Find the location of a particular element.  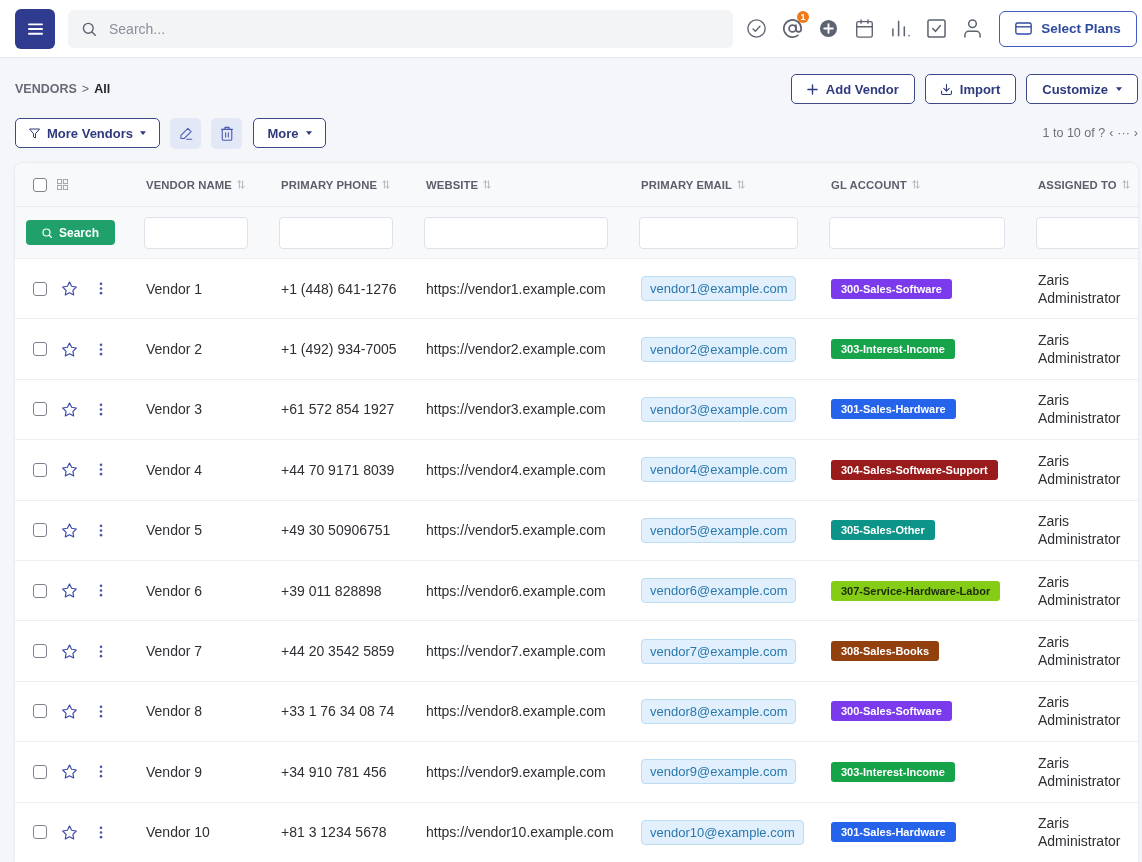

menu-button is located at coordinates (35, 28).